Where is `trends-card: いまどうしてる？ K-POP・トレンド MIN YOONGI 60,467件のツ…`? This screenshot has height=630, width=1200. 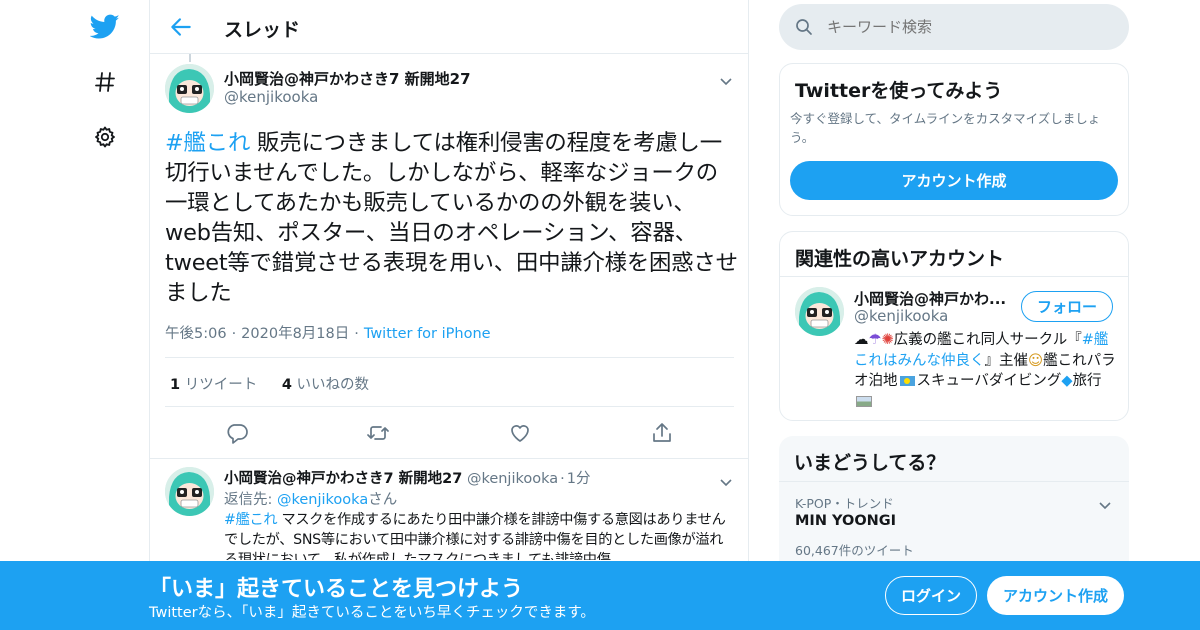
trends-card: いまどうしてる？ K-POP・トレンド MIN YOONGI 60,467件のツ… is located at coordinates (954, 506).